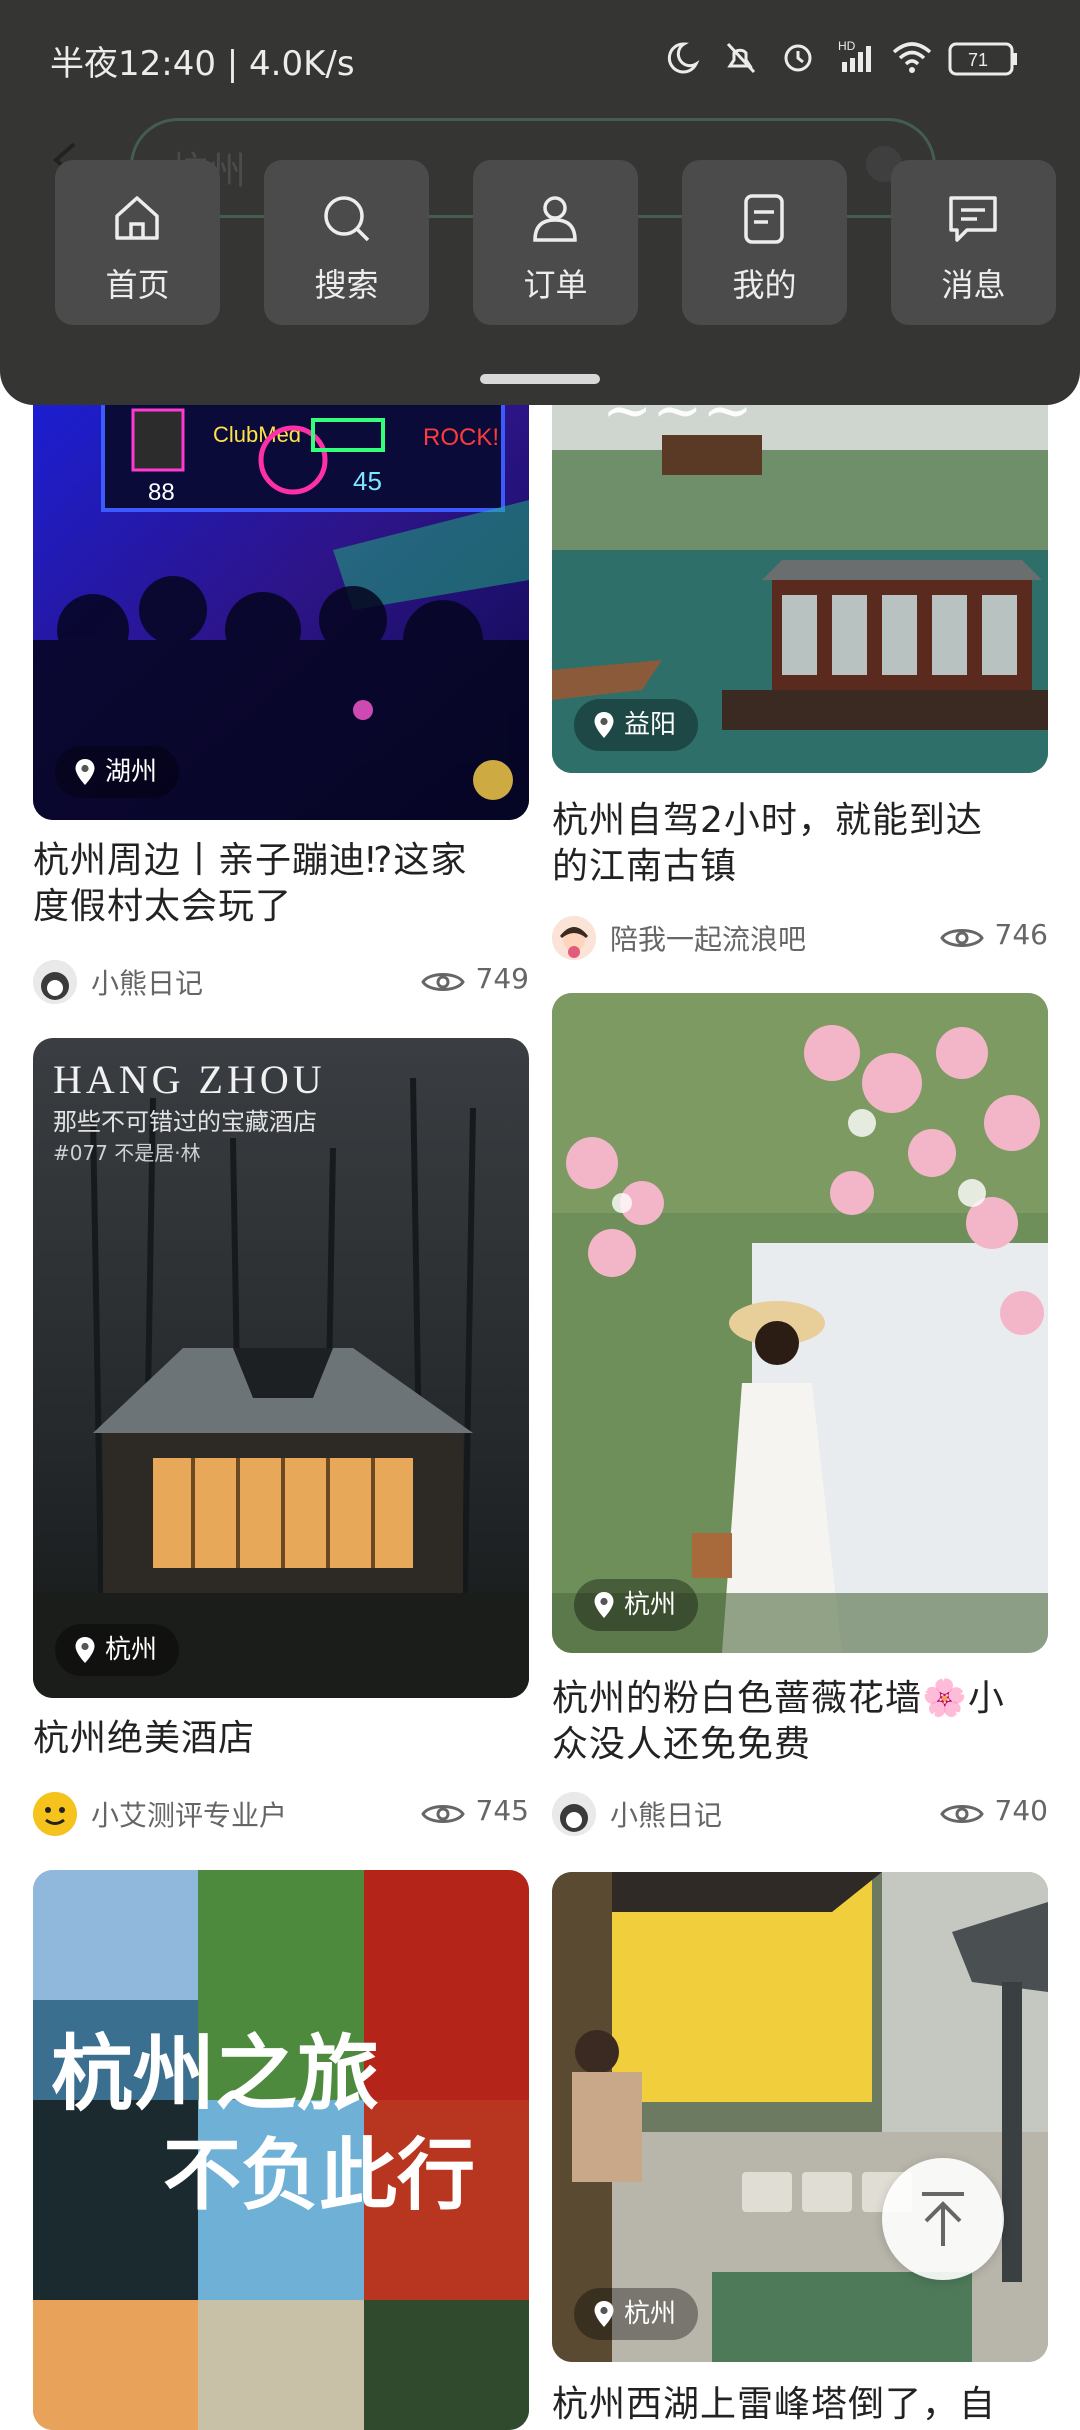 The height and width of the screenshot is (2430, 1080). What do you see at coordinates (798, 58) in the screenshot?
I see `alarm-icon` at bounding box center [798, 58].